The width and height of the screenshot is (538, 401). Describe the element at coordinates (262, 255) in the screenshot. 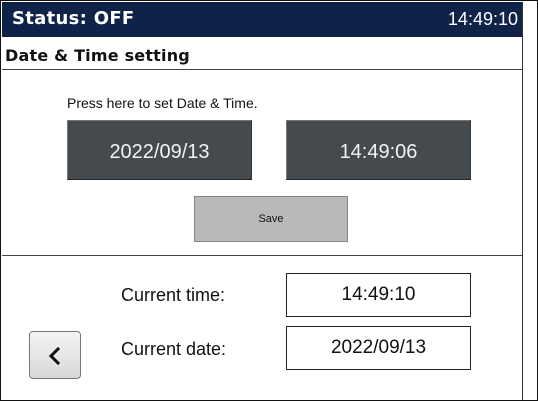

I see `section-divider` at that location.